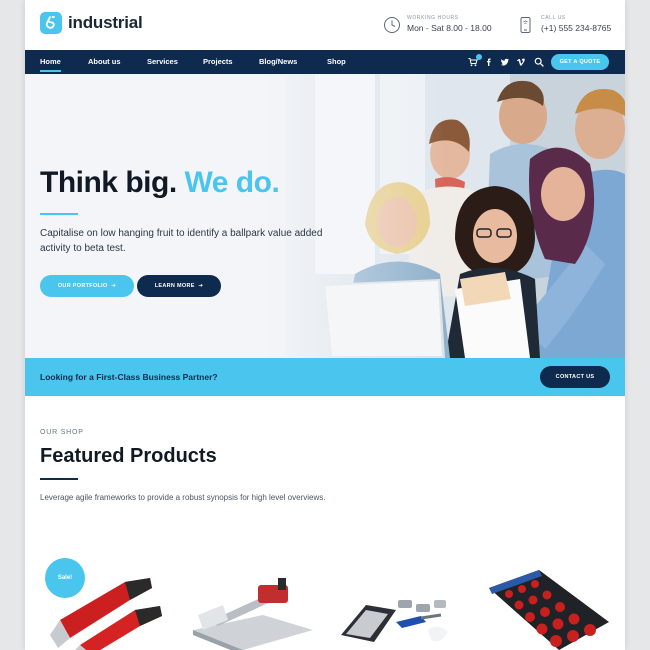 The width and height of the screenshot is (650, 650). I want to click on sale-badge: Sale!, so click(65, 578).